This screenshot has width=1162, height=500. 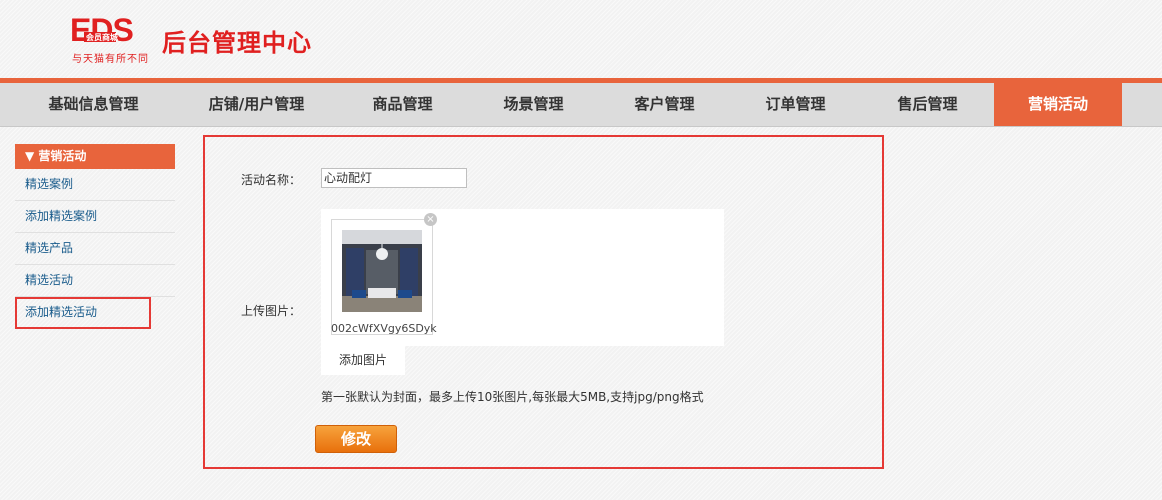 What do you see at coordinates (95, 185) in the screenshot?
I see `sidebar-item-featured-cases: 精选案例` at bounding box center [95, 185].